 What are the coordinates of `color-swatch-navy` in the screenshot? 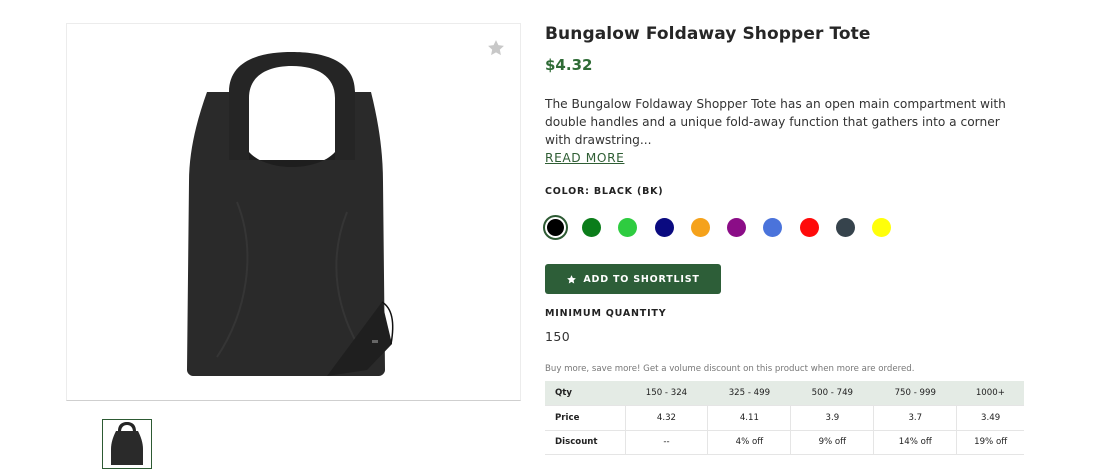 It's located at (664, 227).